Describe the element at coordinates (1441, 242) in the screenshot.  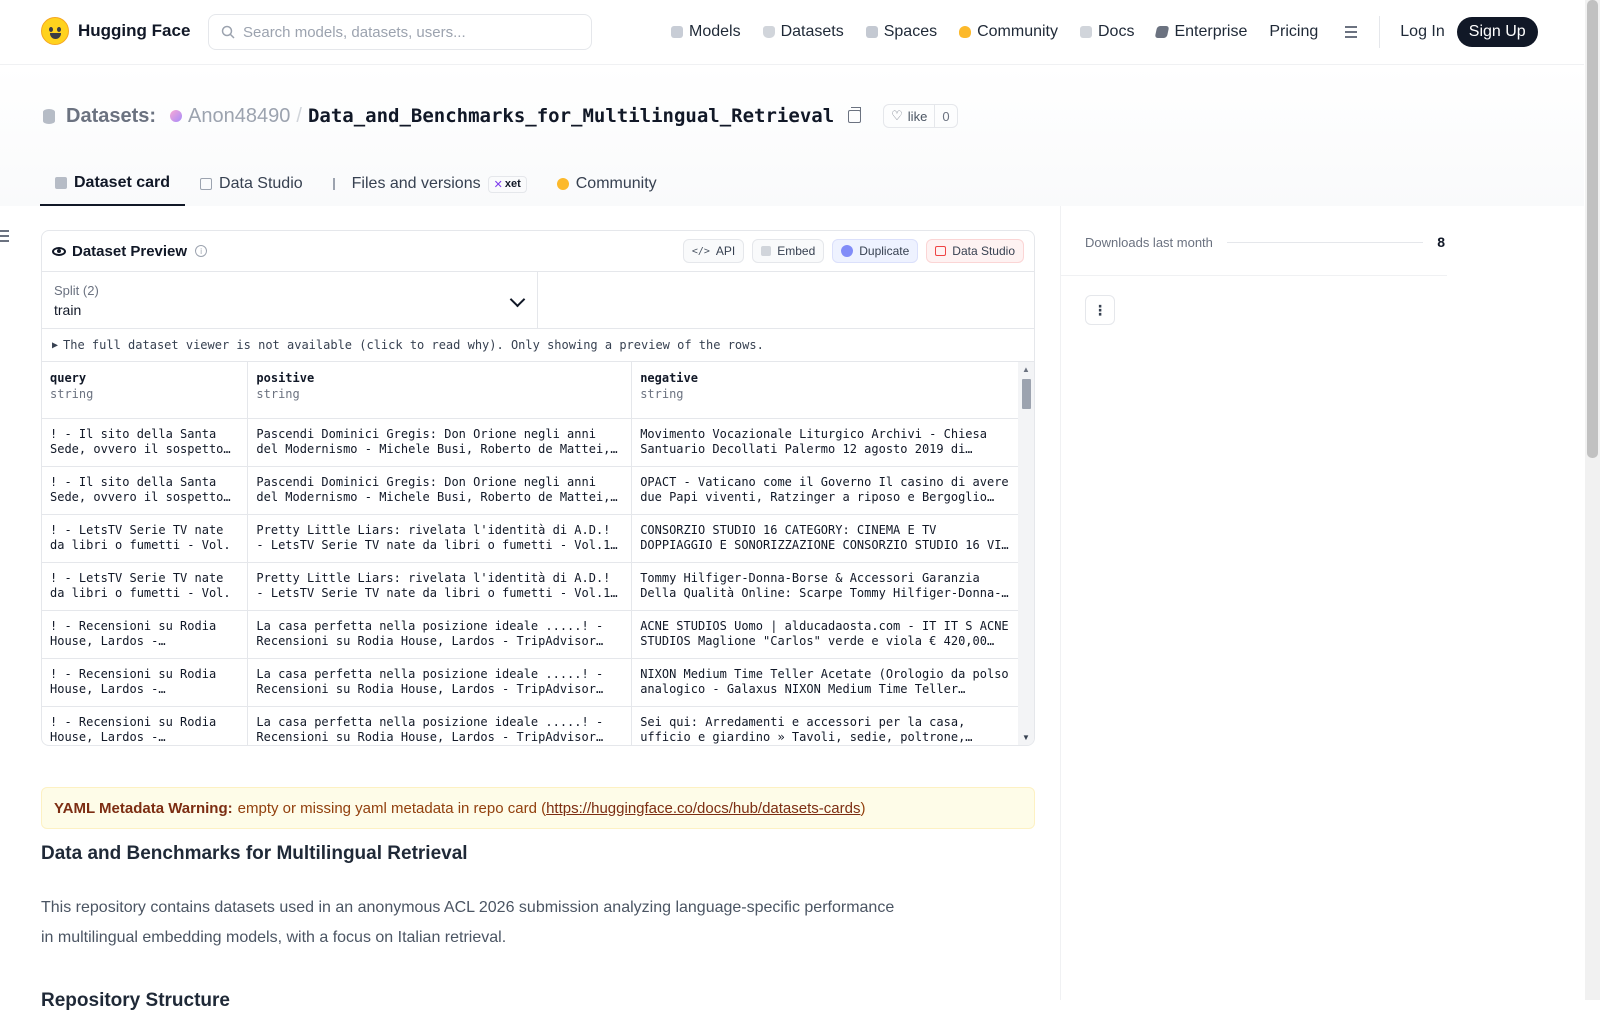
I see `downloads-value: 8` at that location.